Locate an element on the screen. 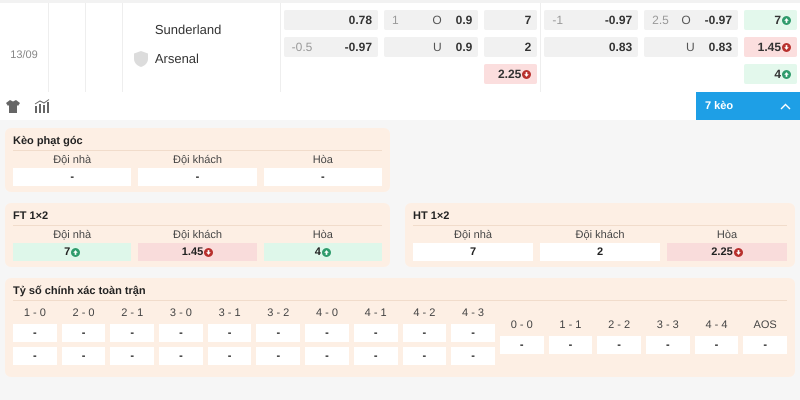  score-label: 4 - 3 is located at coordinates (473, 313).